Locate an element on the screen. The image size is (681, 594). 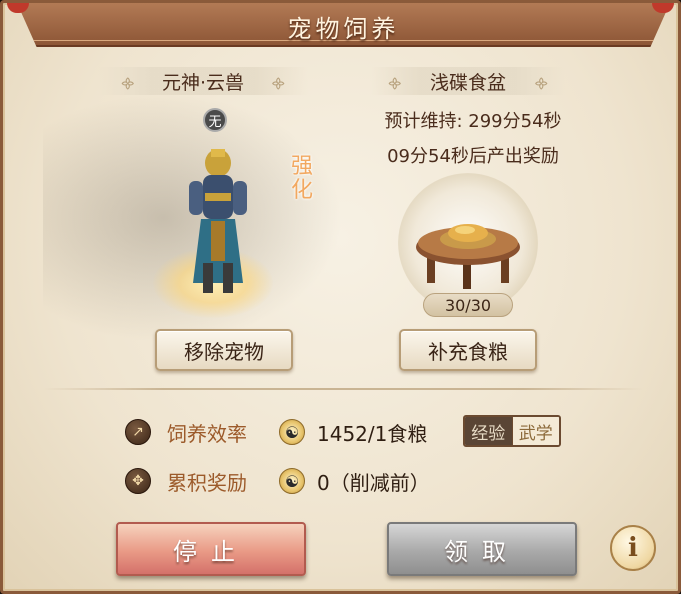
reward-value: 0（削减前） is located at coordinates (373, 483).